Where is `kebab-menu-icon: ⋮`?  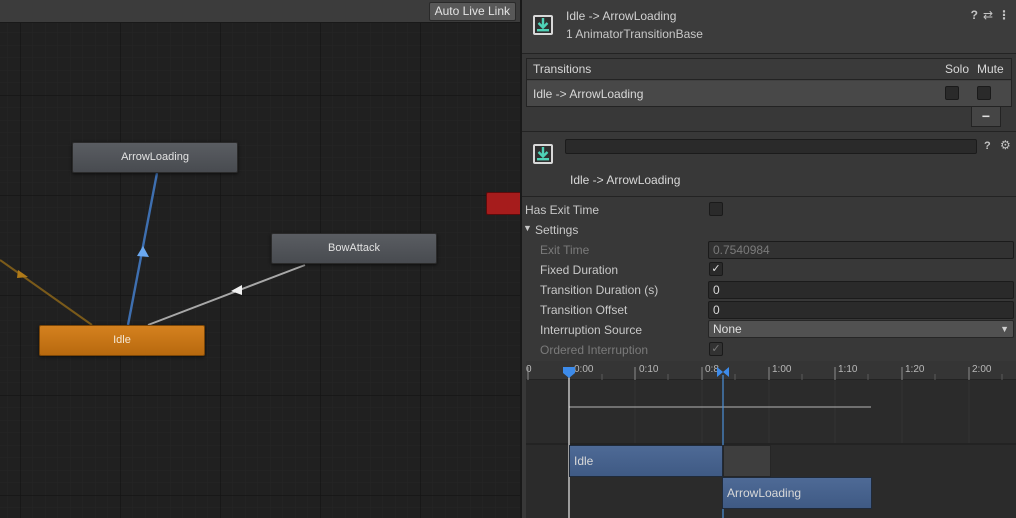 kebab-menu-icon: ⋮ is located at coordinates (1004, 15).